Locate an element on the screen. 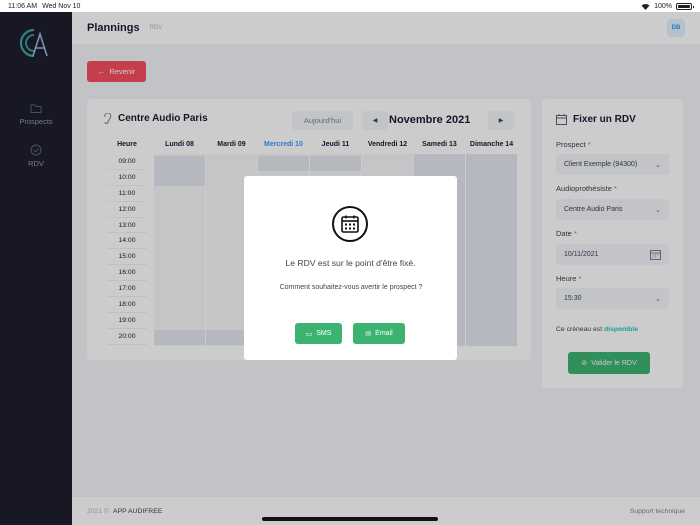 The height and width of the screenshot is (525, 700). message-icon: ▭ is located at coordinates (309, 334).